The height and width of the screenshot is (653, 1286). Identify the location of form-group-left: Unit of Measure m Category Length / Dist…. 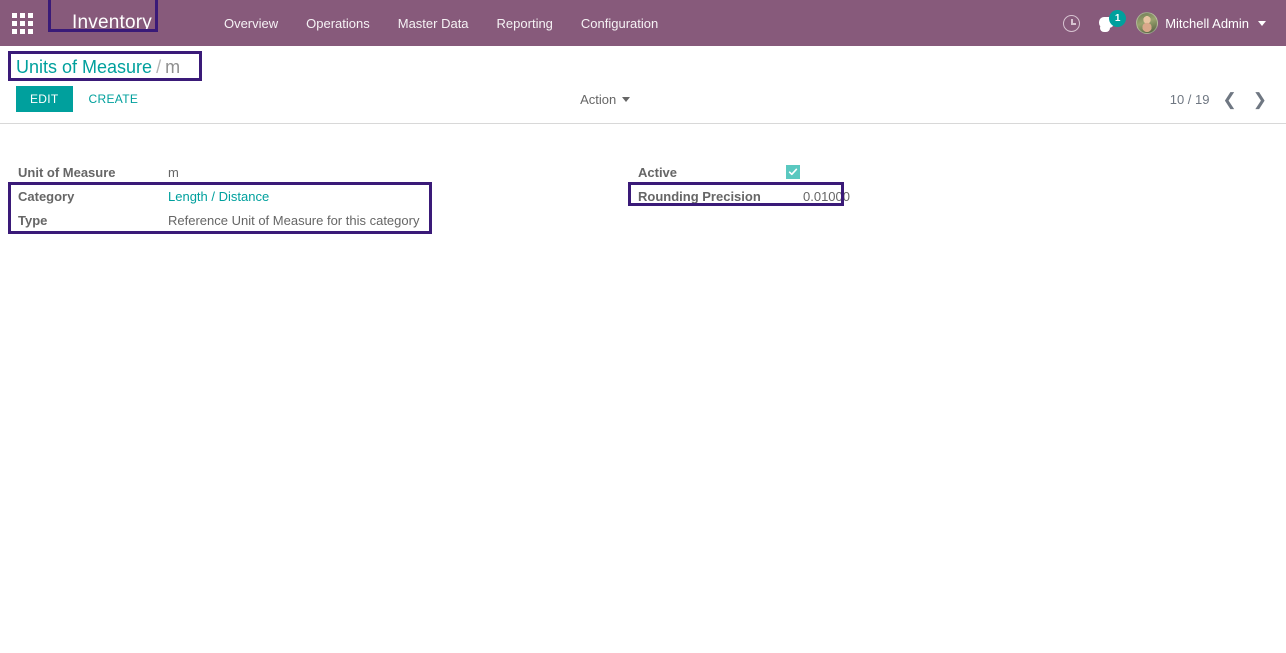
(323, 197).